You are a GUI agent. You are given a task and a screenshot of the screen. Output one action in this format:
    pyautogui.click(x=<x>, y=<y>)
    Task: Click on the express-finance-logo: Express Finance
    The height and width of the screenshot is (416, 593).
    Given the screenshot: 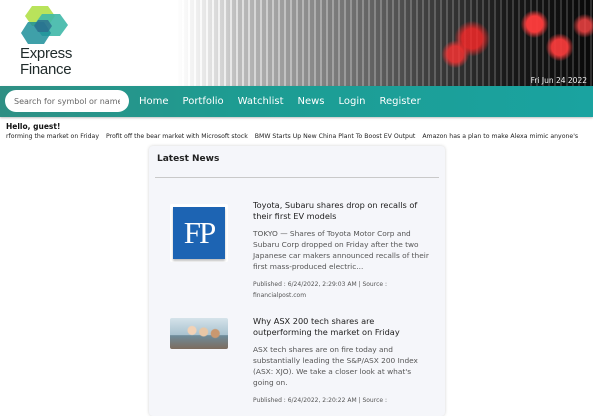 What is the action you would take?
    pyautogui.click(x=45, y=42)
    